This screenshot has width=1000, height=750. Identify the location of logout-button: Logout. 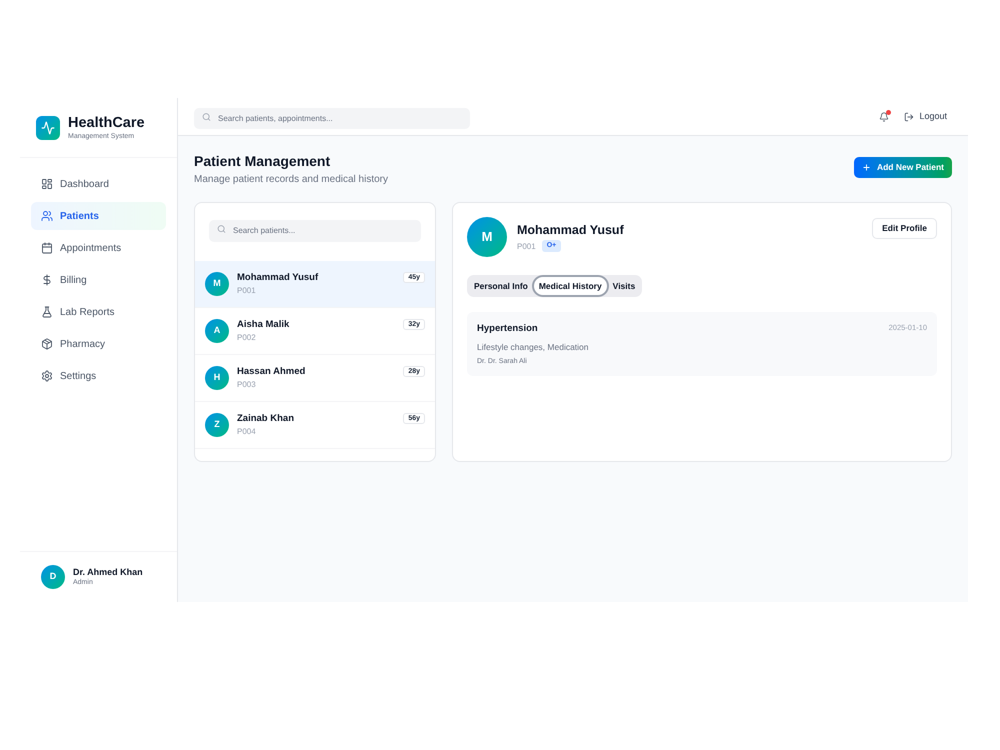
(925, 117).